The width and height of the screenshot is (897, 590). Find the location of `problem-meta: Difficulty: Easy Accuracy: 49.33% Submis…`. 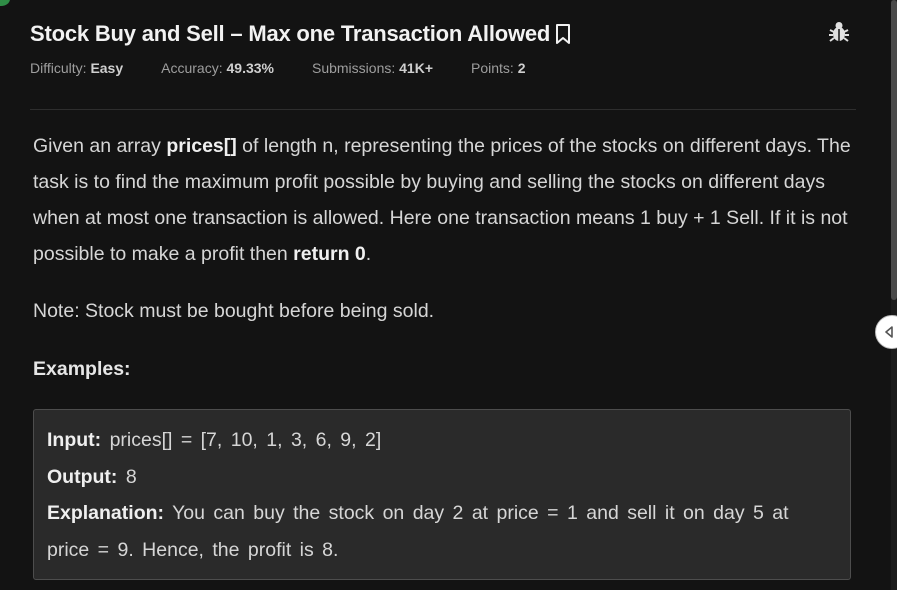

problem-meta: Difficulty: Easy Accuracy: 49.33% Submis… is located at coordinates (443, 68).